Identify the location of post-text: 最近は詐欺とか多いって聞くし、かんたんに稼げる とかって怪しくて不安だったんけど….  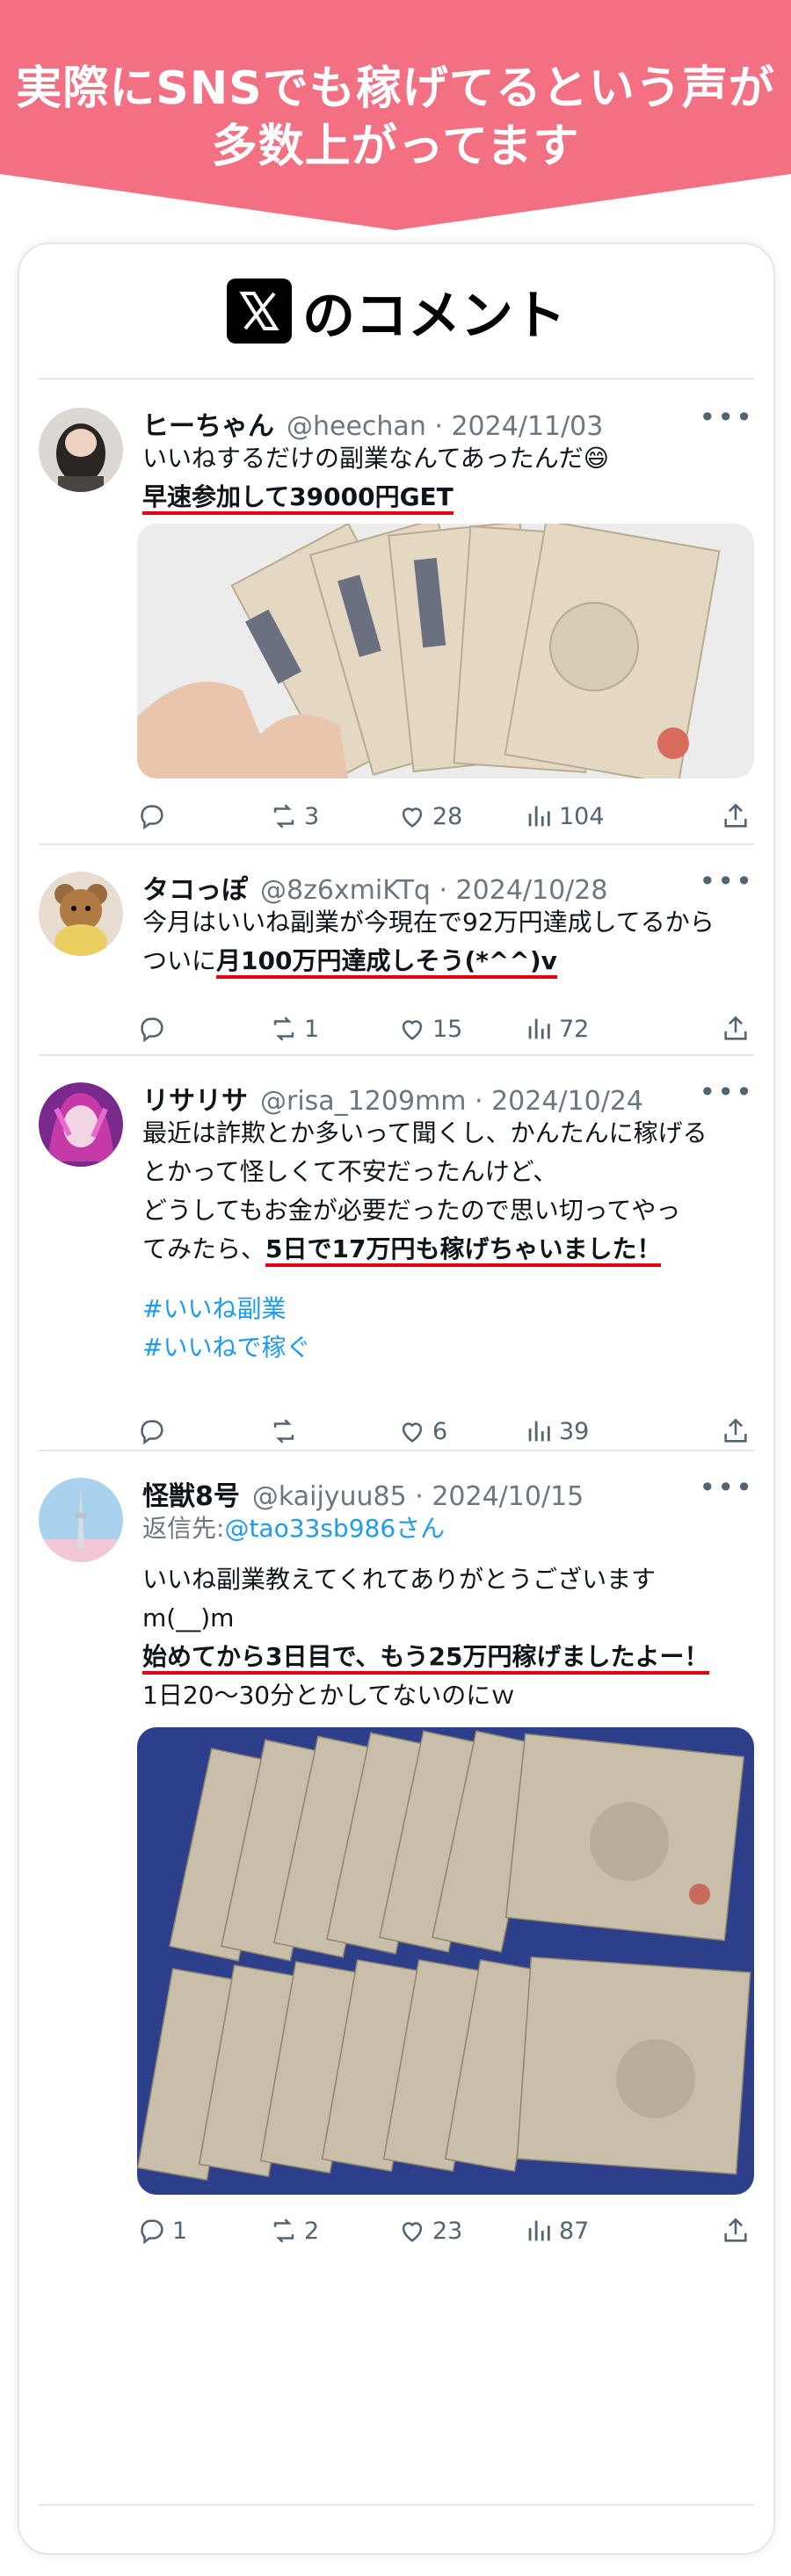
(425, 1240).